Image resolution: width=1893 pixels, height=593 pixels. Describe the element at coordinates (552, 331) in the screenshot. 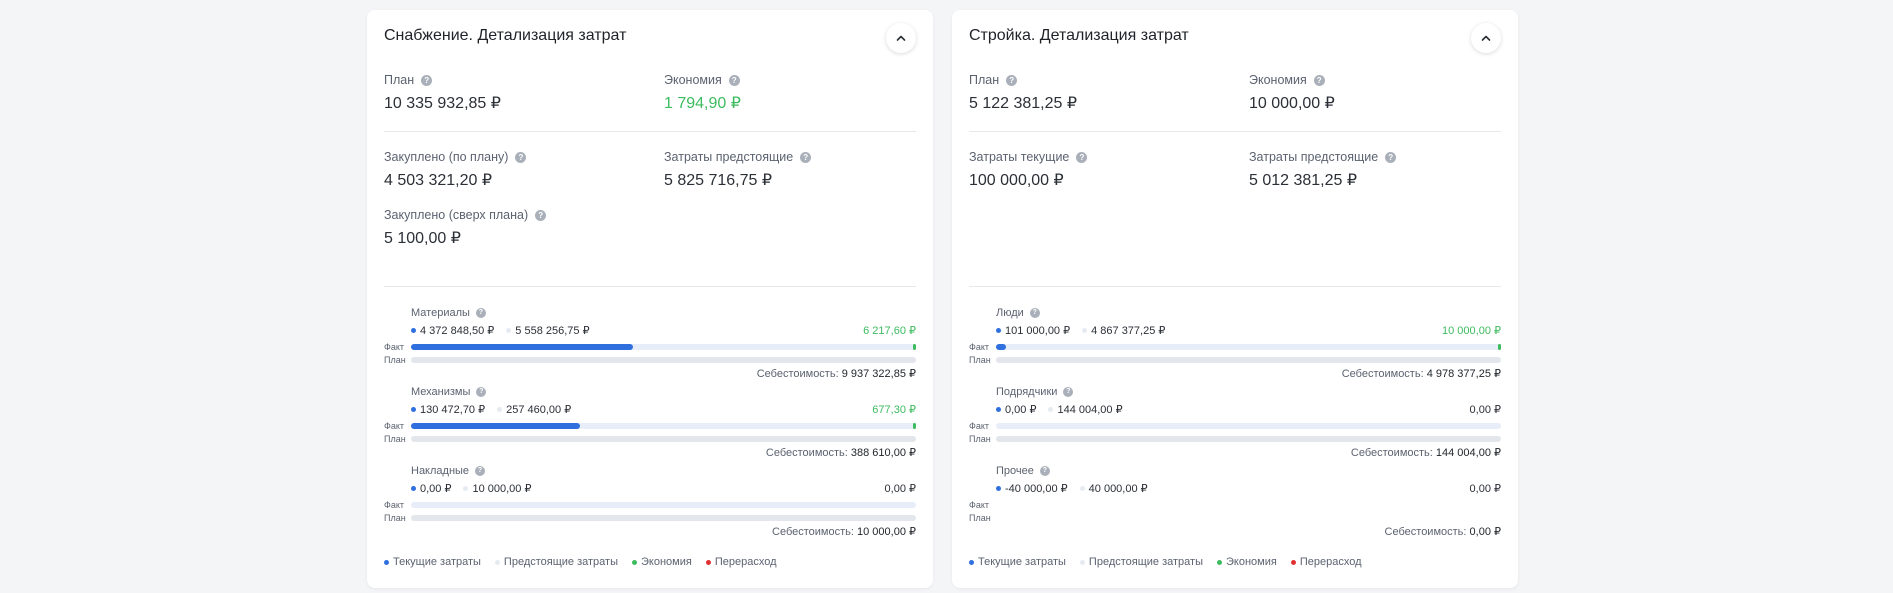

I see `upcoming-cost-value: 5 558 256,75 ₽` at that location.